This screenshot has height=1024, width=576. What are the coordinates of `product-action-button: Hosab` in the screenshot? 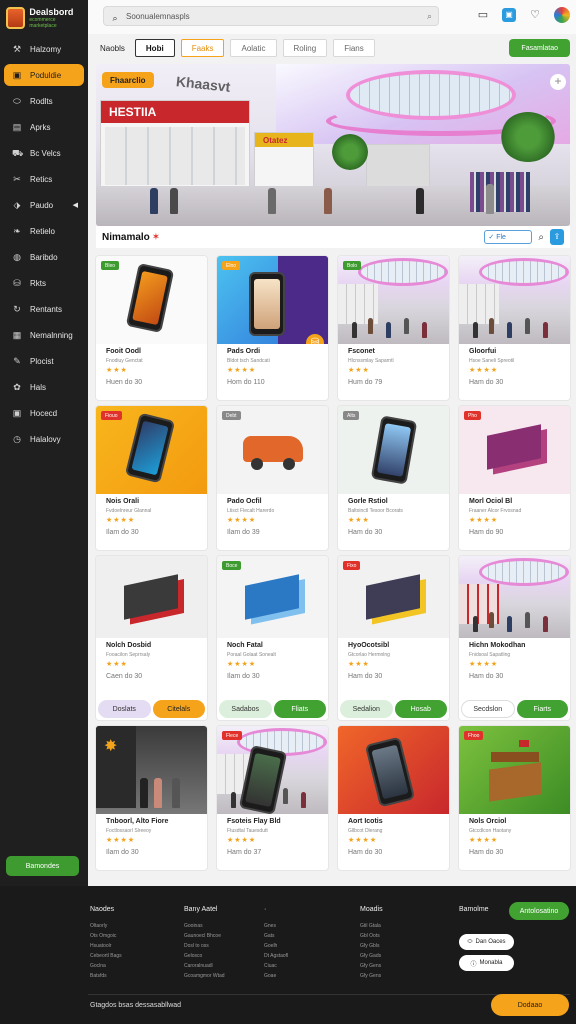 It's located at (420, 709).